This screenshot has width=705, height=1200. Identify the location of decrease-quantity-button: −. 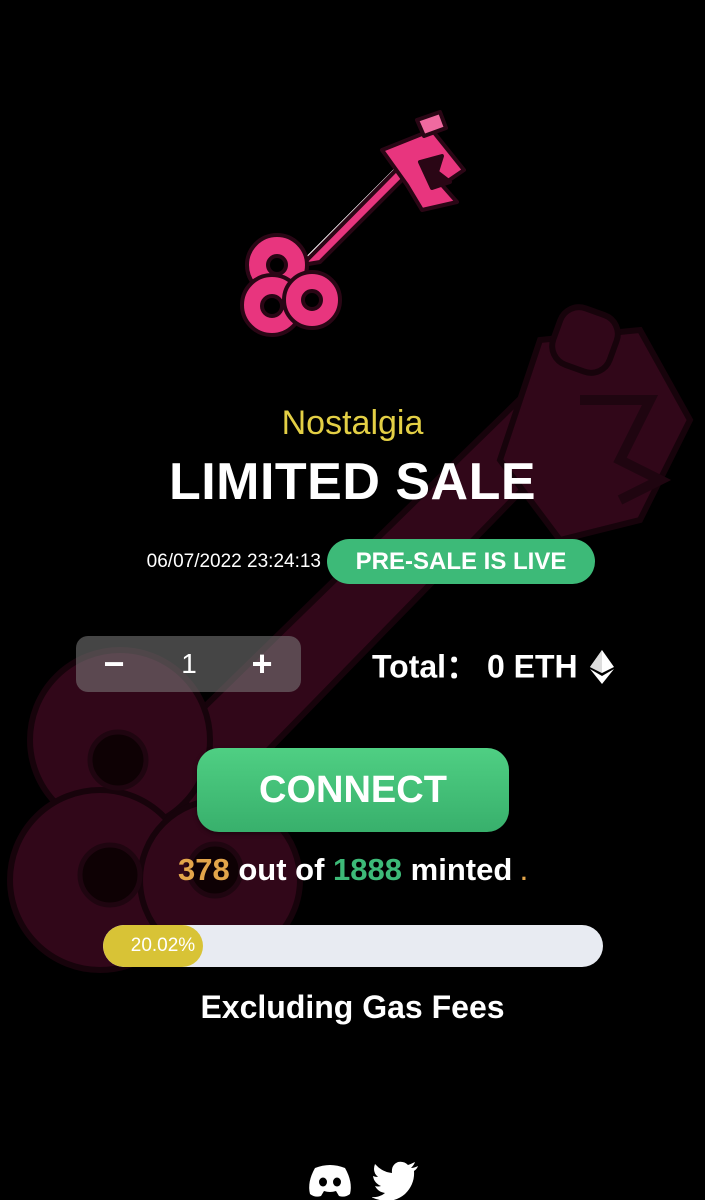
(114, 664).